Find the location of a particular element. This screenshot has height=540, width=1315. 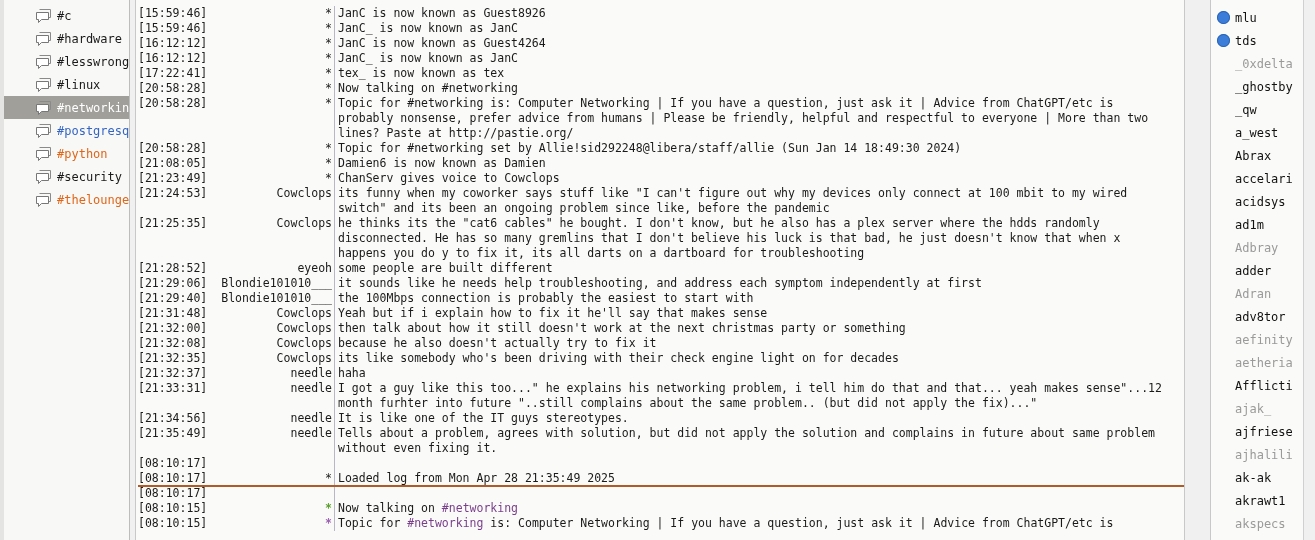

timestamp: [21:23:49] is located at coordinates (173, 178).